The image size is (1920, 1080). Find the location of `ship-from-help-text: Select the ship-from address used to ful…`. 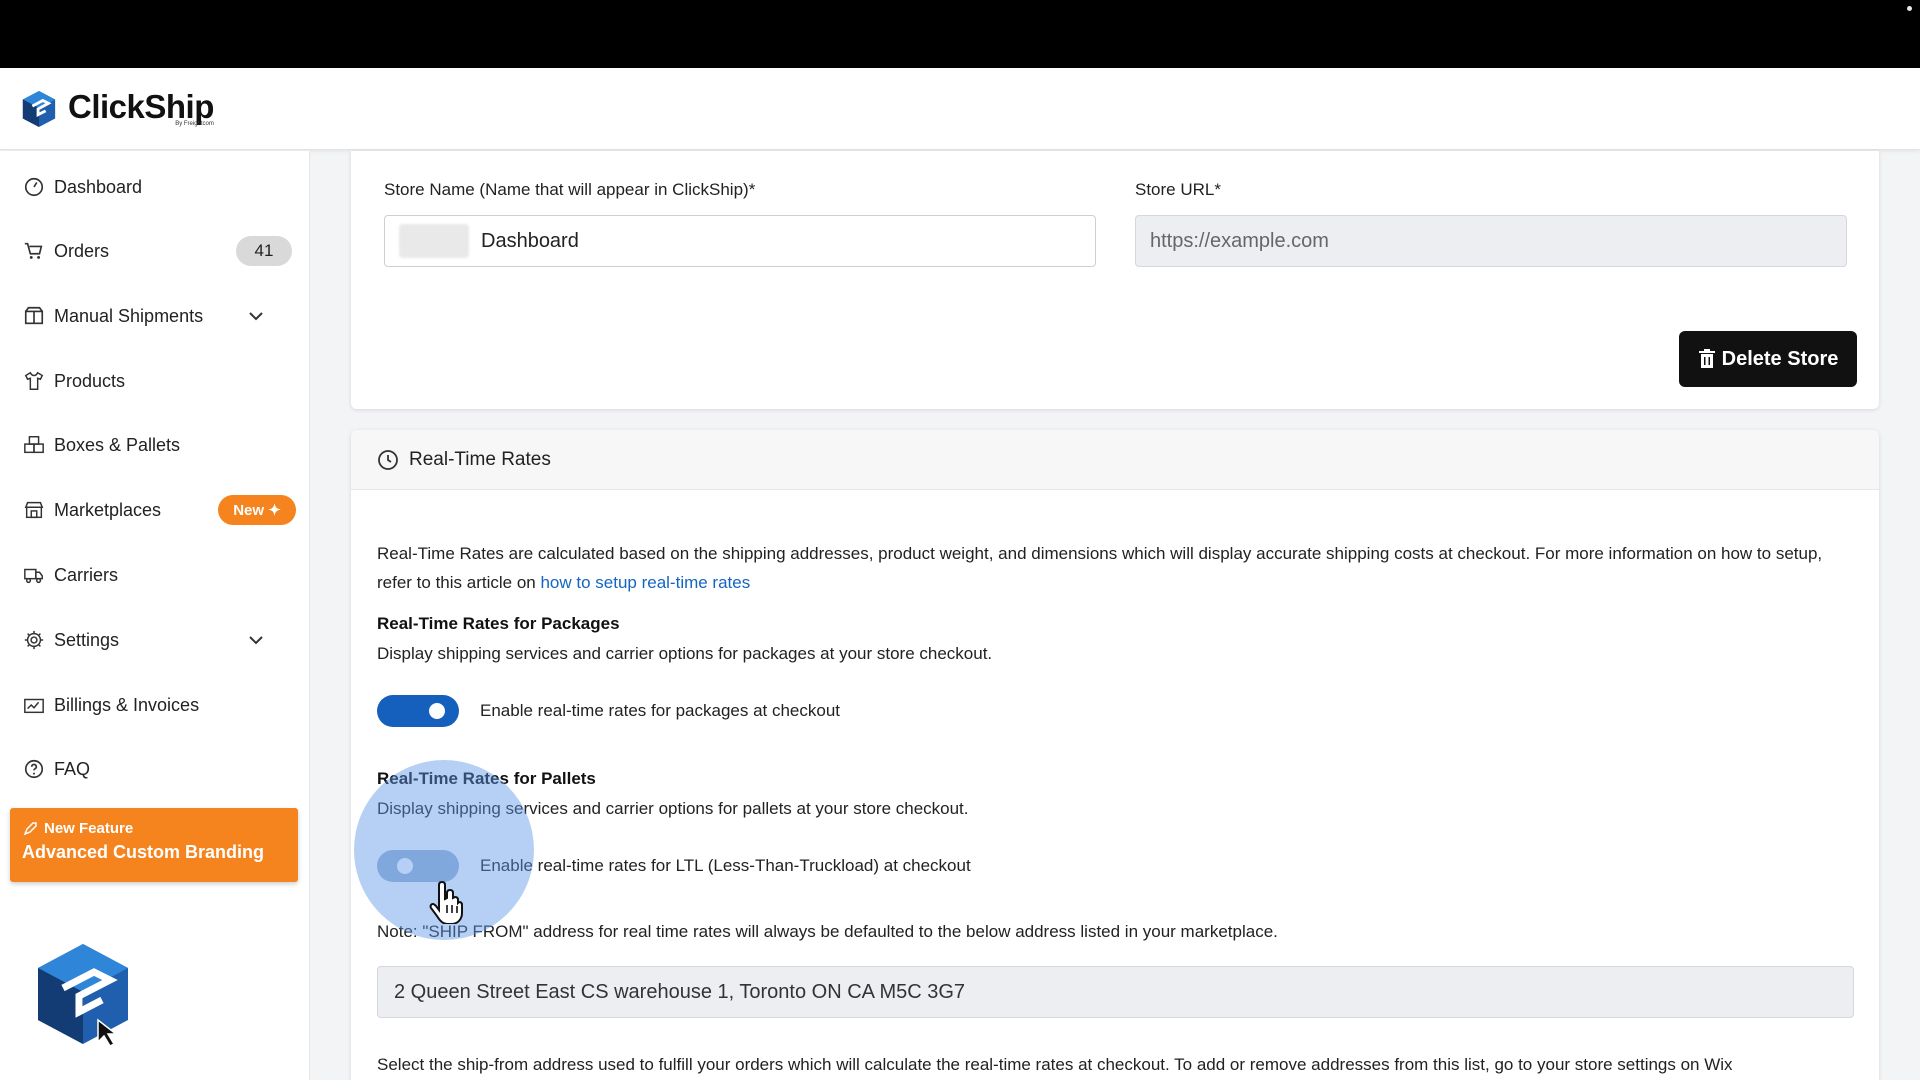

ship-from-help-text: Select the ship-from address used to ful… is located at coordinates (1055, 1064).